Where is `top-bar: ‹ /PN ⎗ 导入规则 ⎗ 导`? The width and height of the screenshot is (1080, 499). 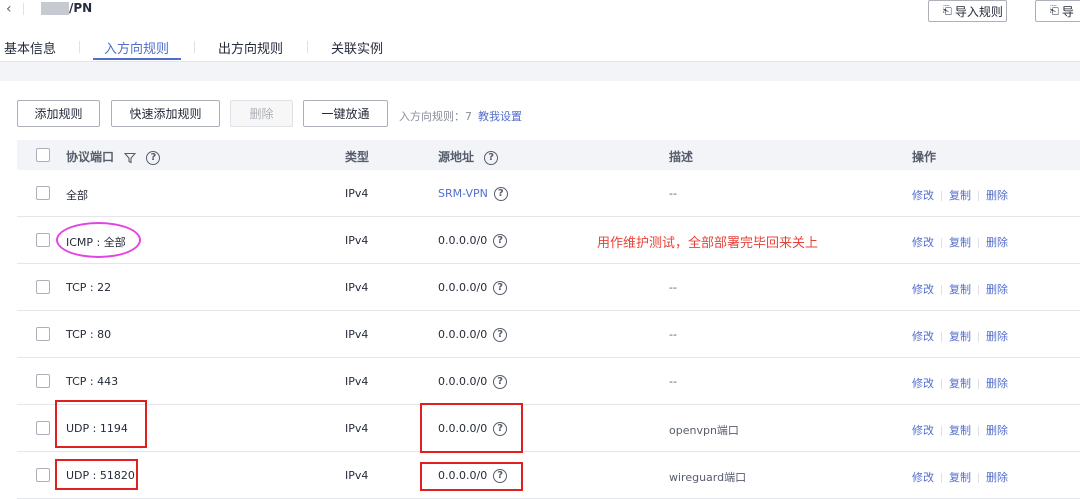
top-bar: ‹ /PN ⎗ 导入规则 ⎗ 导 is located at coordinates (540, 14).